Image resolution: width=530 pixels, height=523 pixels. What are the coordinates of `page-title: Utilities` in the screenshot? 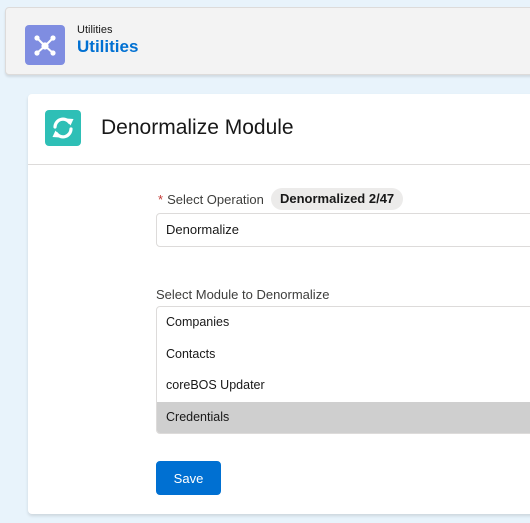 It's located at (108, 46).